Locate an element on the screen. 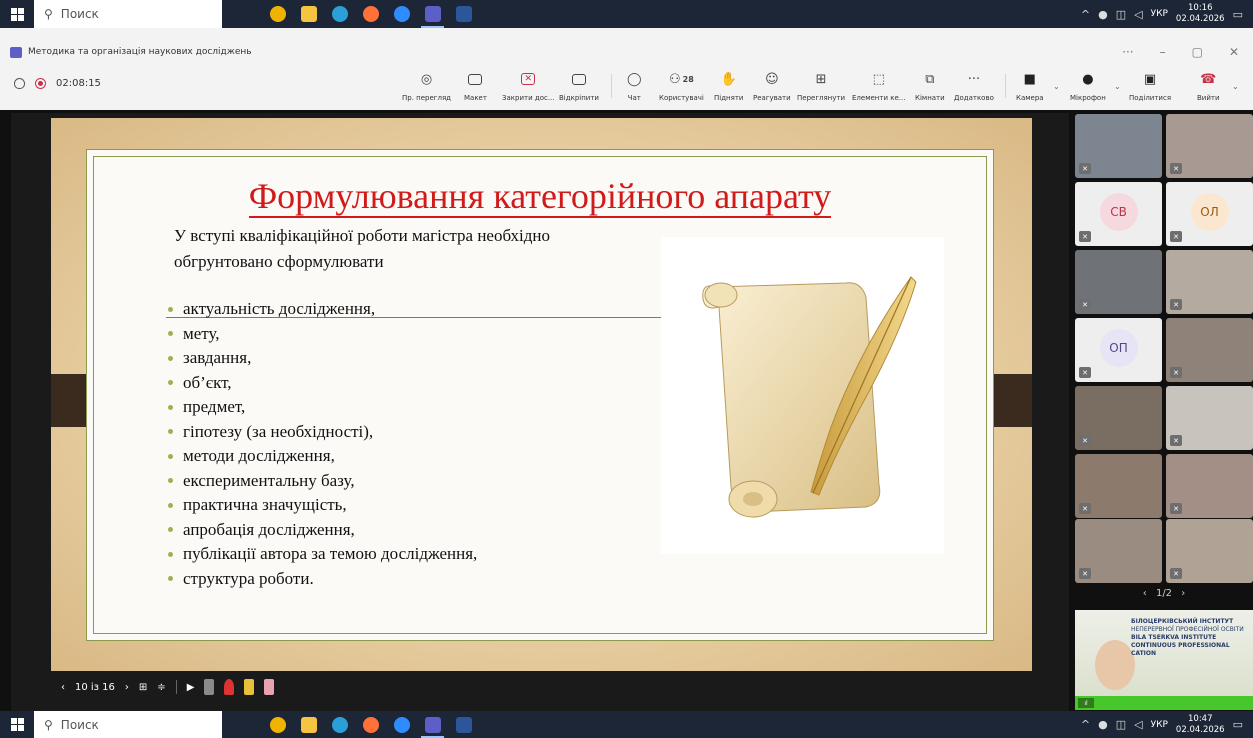 Image resolution: width=1253 pixels, height=738 pixels. highlighter-icon is located at coordinates (249, 687).